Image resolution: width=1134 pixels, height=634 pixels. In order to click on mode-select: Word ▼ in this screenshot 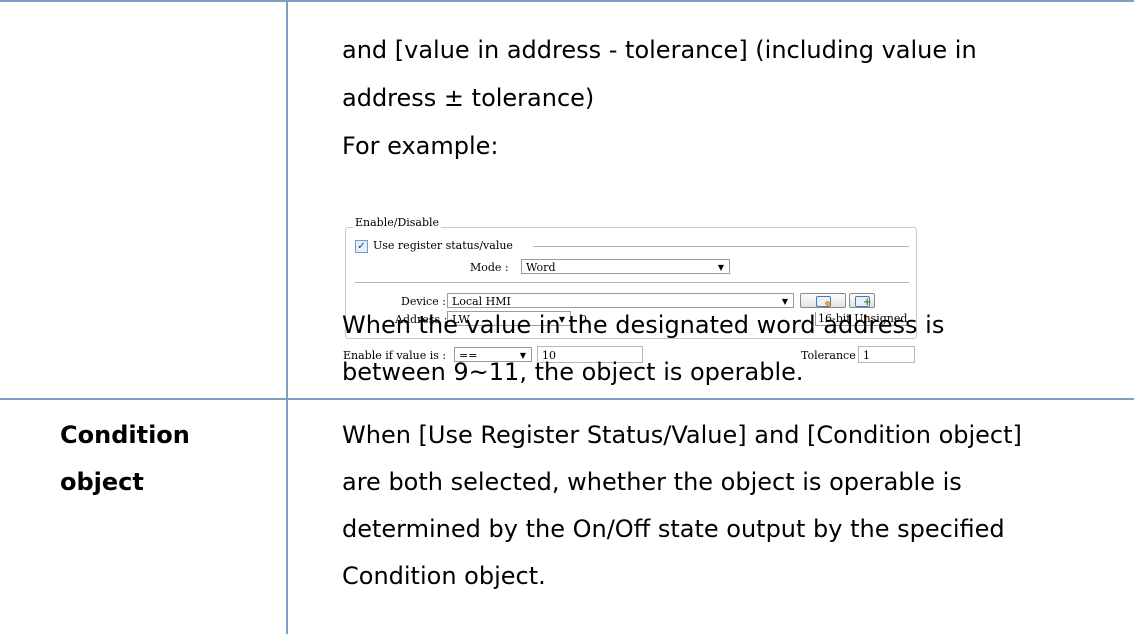, I will do `click(625, 266)`.